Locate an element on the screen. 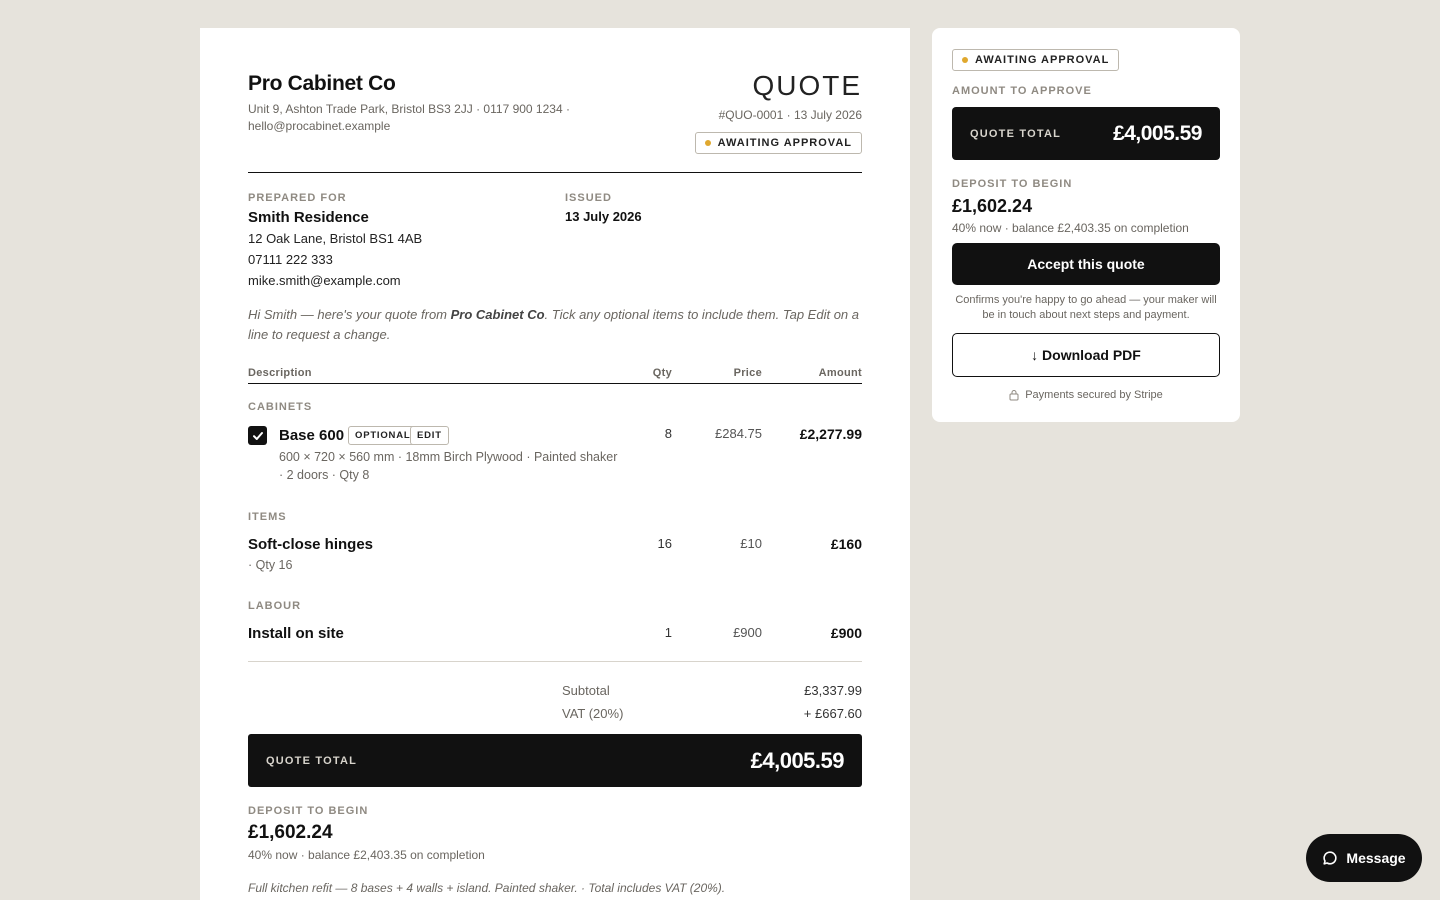 The image size is (1440, 900). download-pdf-button: ↓ Download PDF is located at coordinates (1086, 355).